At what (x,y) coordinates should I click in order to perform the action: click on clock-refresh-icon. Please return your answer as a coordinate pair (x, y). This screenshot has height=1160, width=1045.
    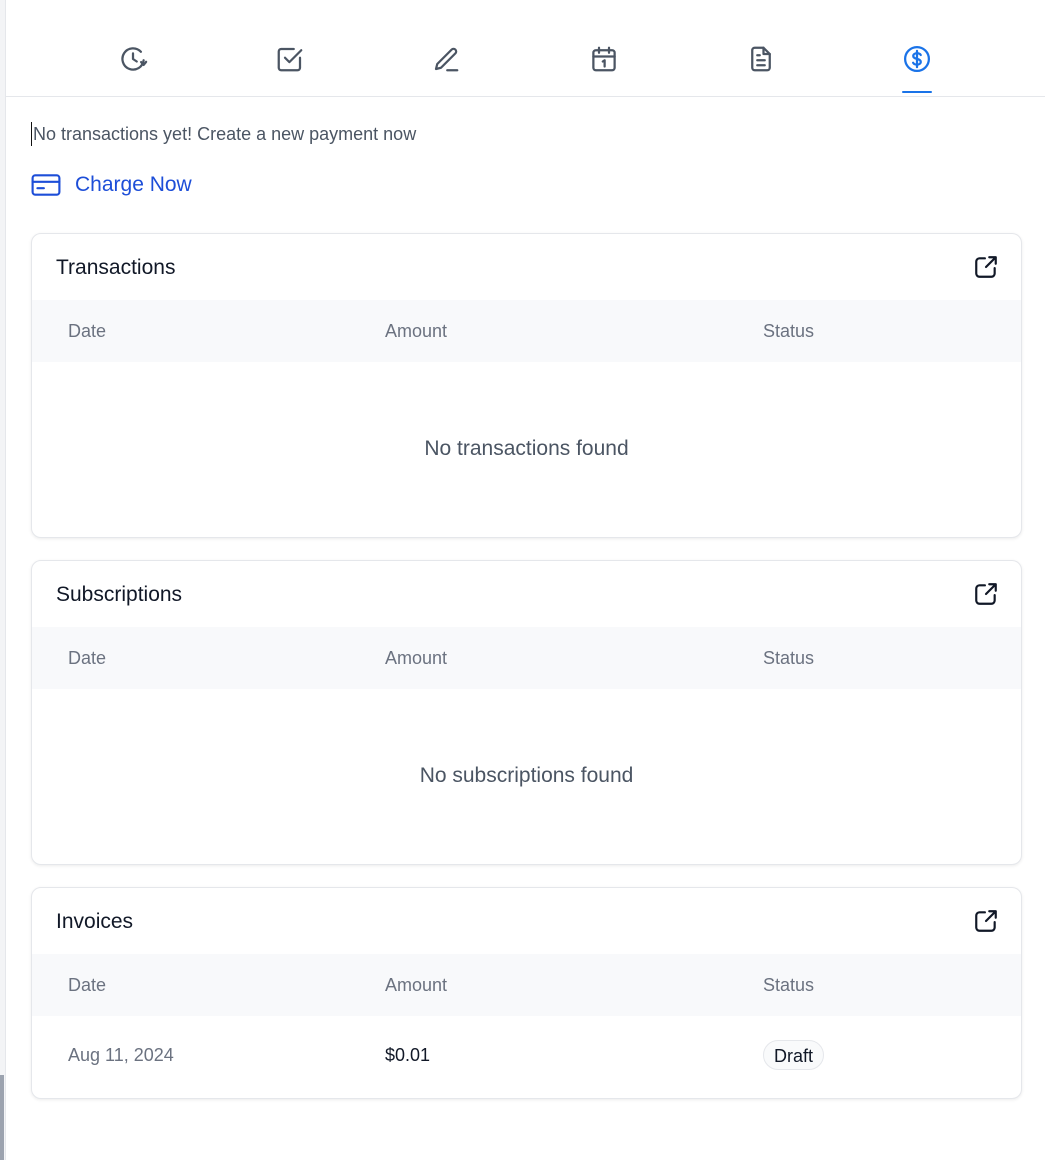
    Looking at the image, I should click on (134, 59).